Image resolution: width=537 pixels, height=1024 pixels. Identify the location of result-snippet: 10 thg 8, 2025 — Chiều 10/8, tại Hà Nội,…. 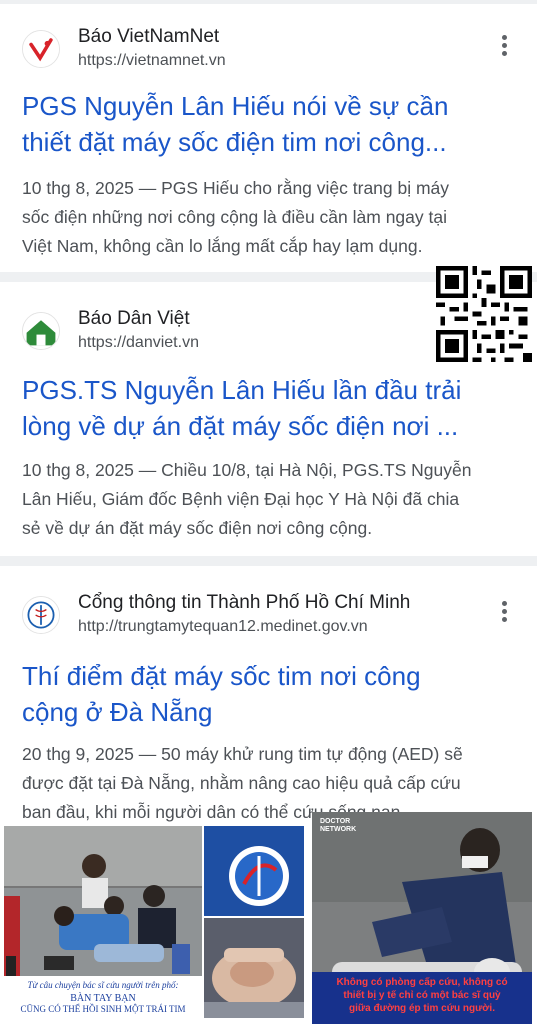
(267, 499).